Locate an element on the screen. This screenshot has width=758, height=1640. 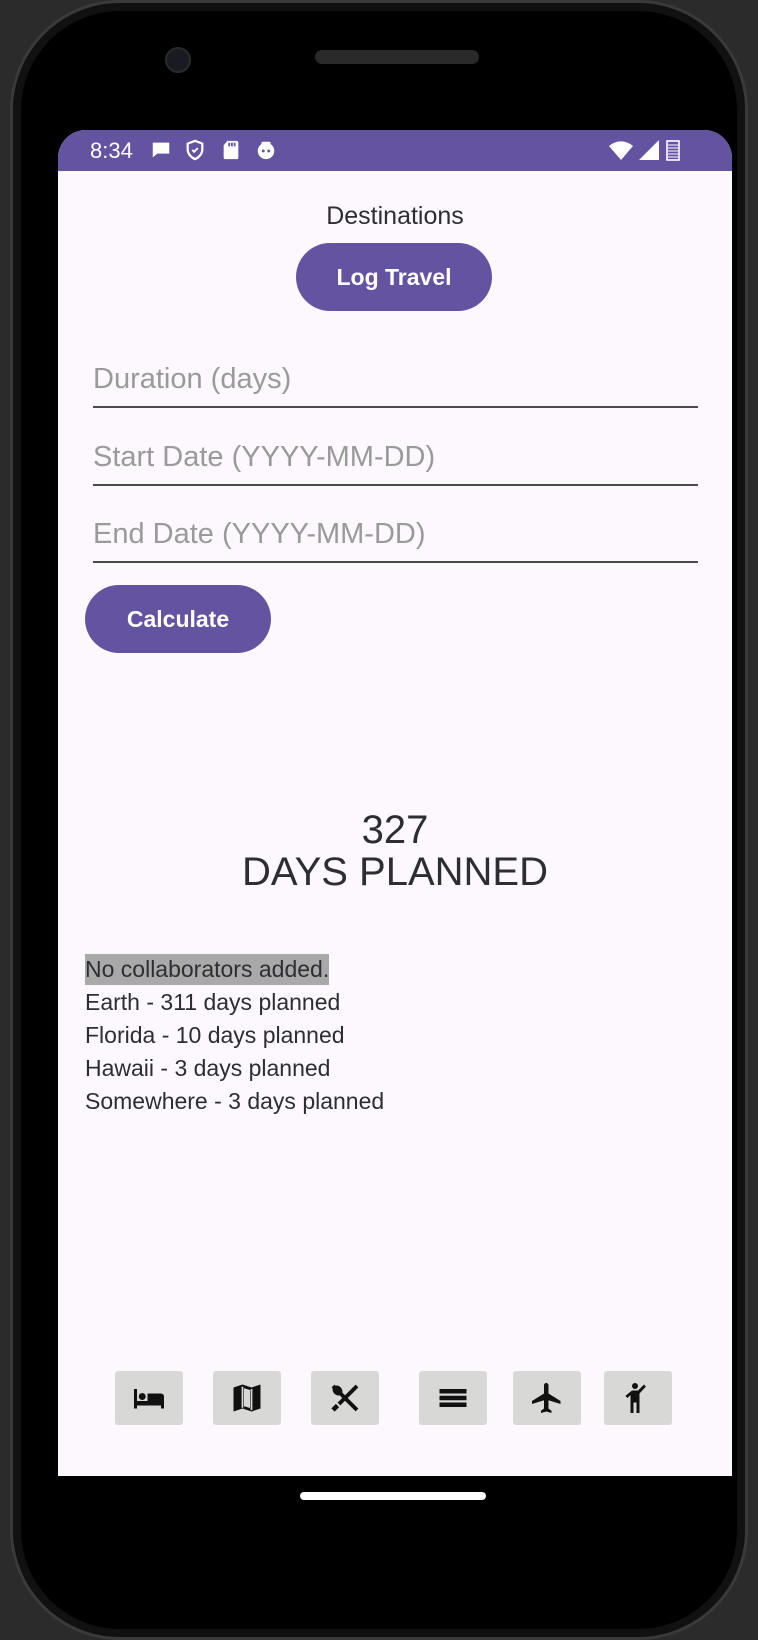
airplane-icon is located at coordinates (546, 1398).